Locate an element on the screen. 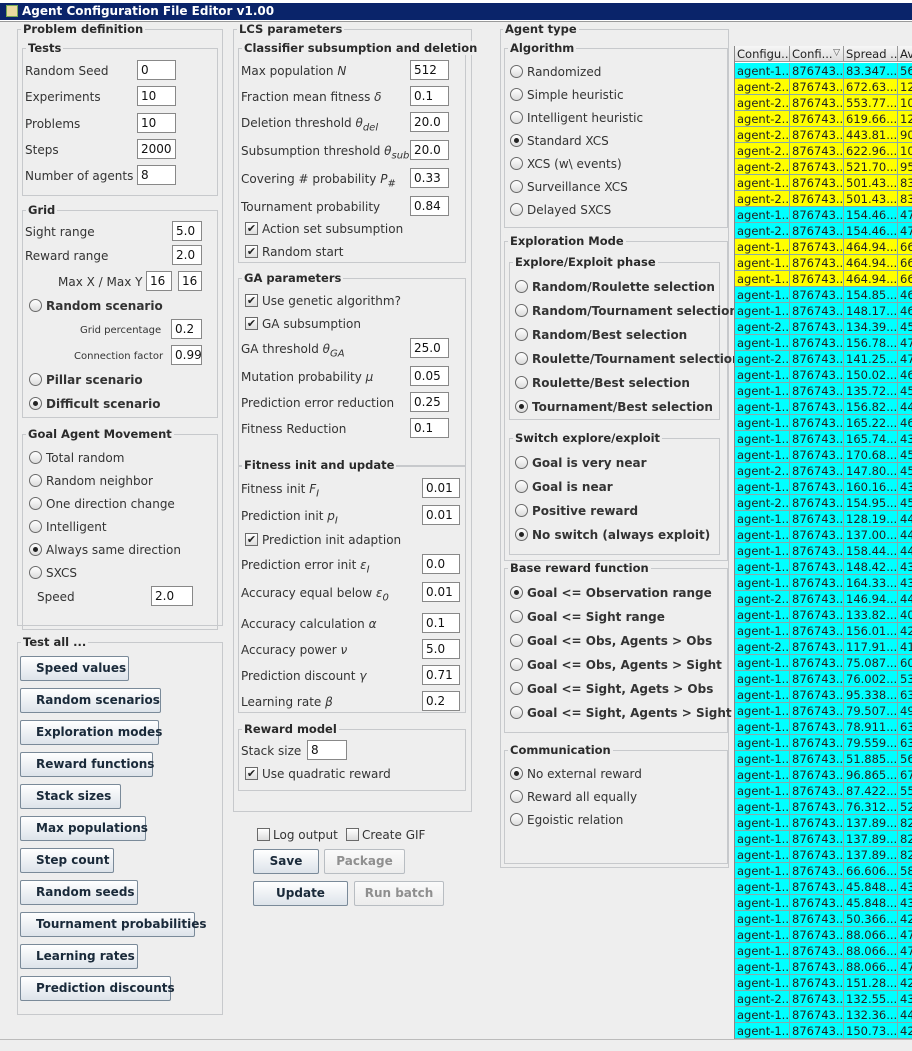  run-batch-button: Run batch is located at coordinates (399, 893).